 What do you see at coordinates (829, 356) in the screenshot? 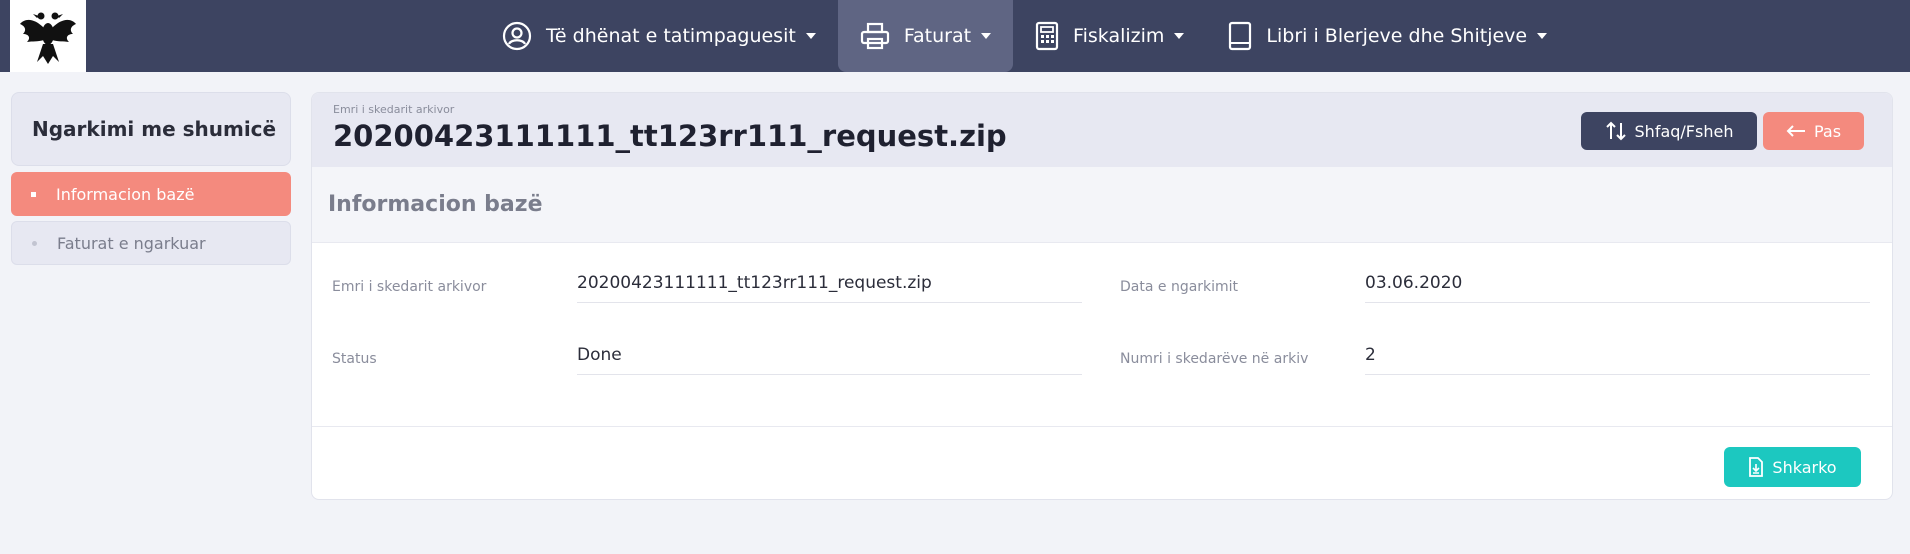
I see `status-value: Done` at bounding box center [829, 356].